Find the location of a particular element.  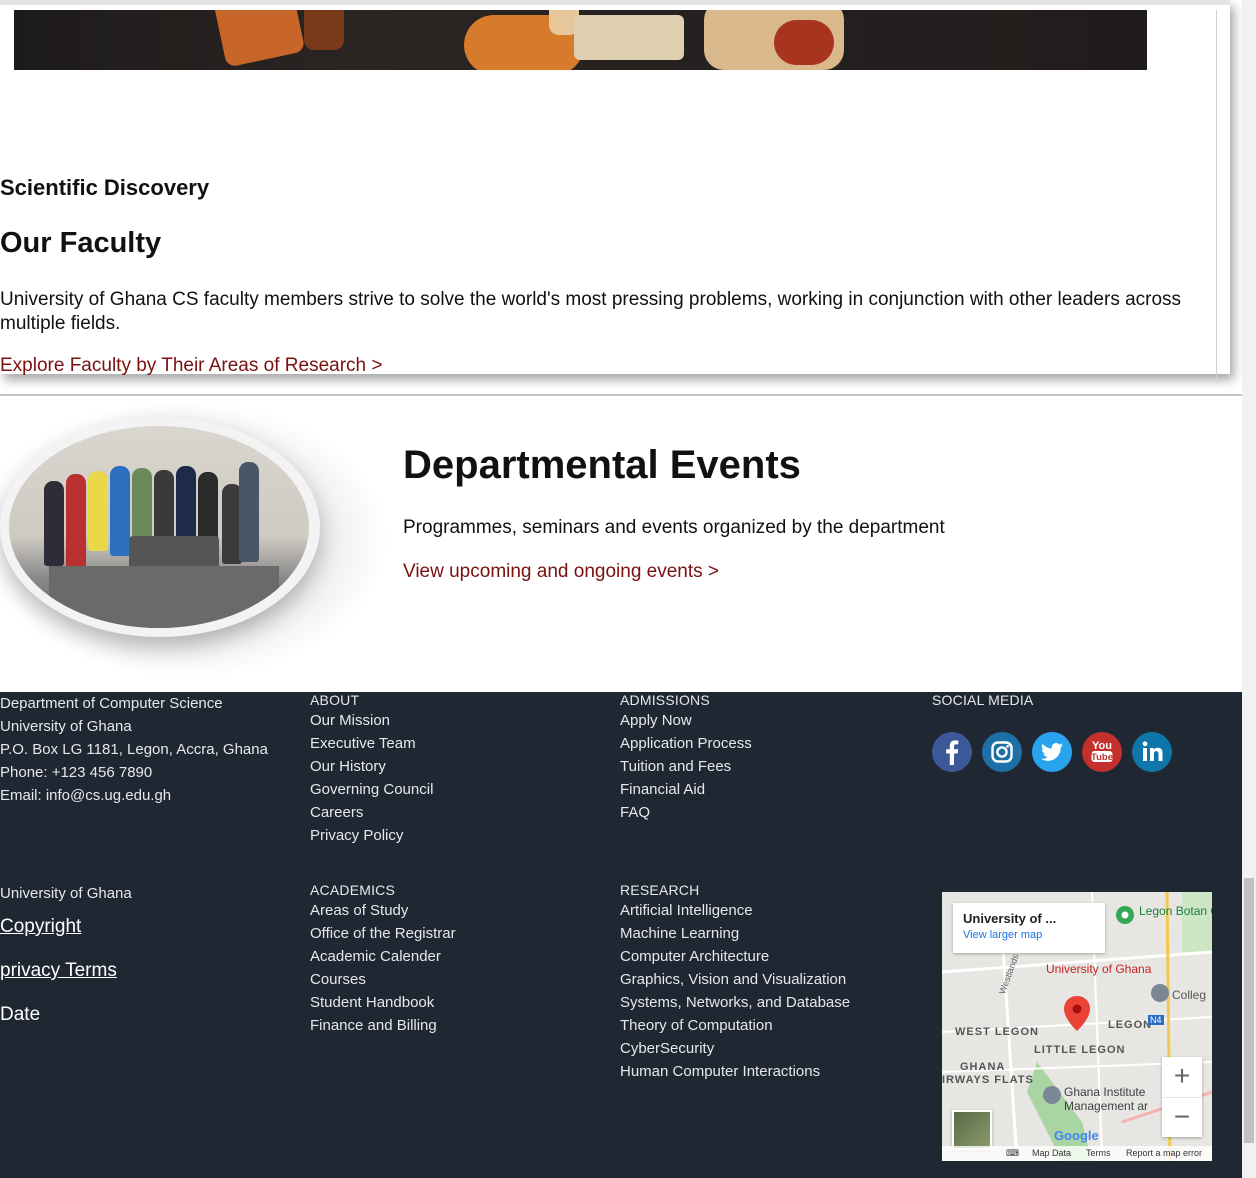

about-heading: ABOUT is located at coordinates (335, 700).